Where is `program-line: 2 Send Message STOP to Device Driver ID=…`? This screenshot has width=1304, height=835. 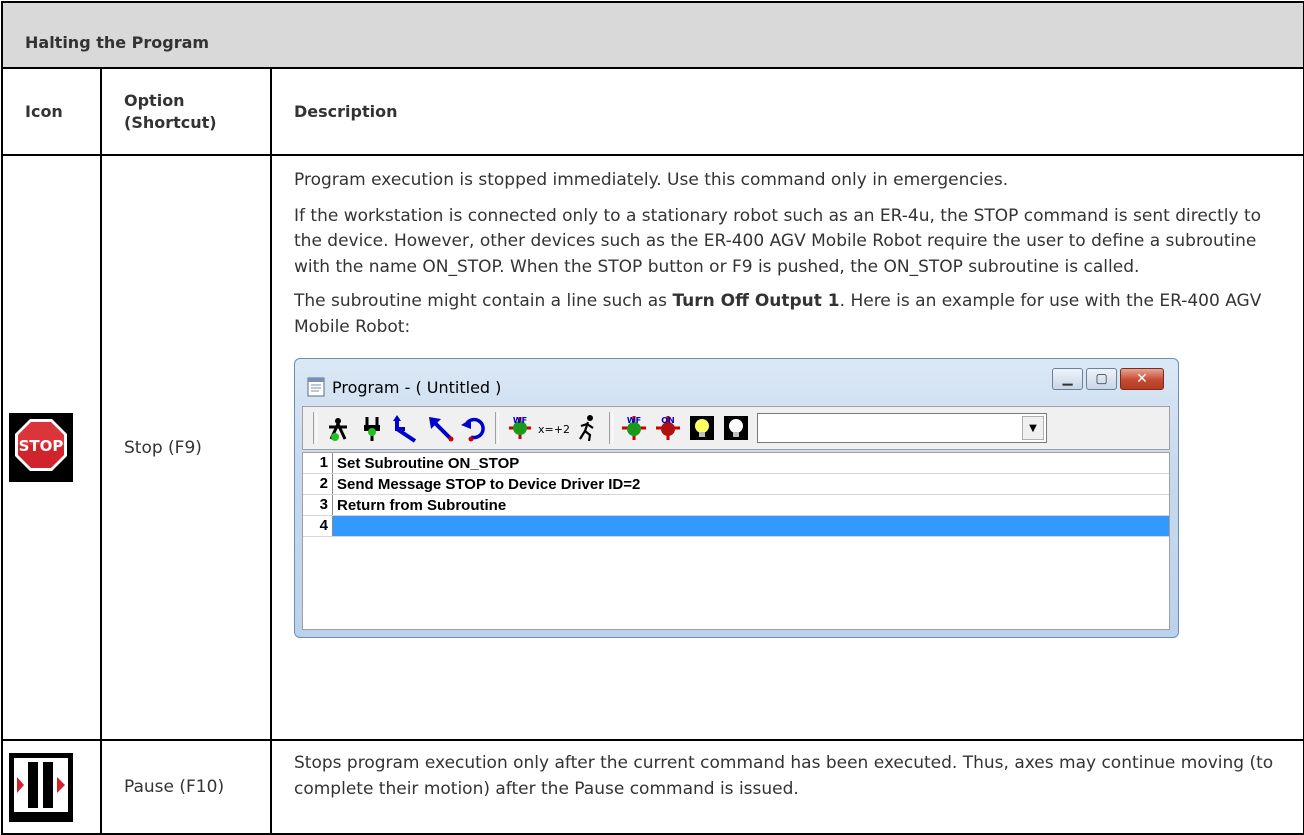 program-line: 2 Send Message STOP to Device Driver ID=… is located at coordinates (736, 484).